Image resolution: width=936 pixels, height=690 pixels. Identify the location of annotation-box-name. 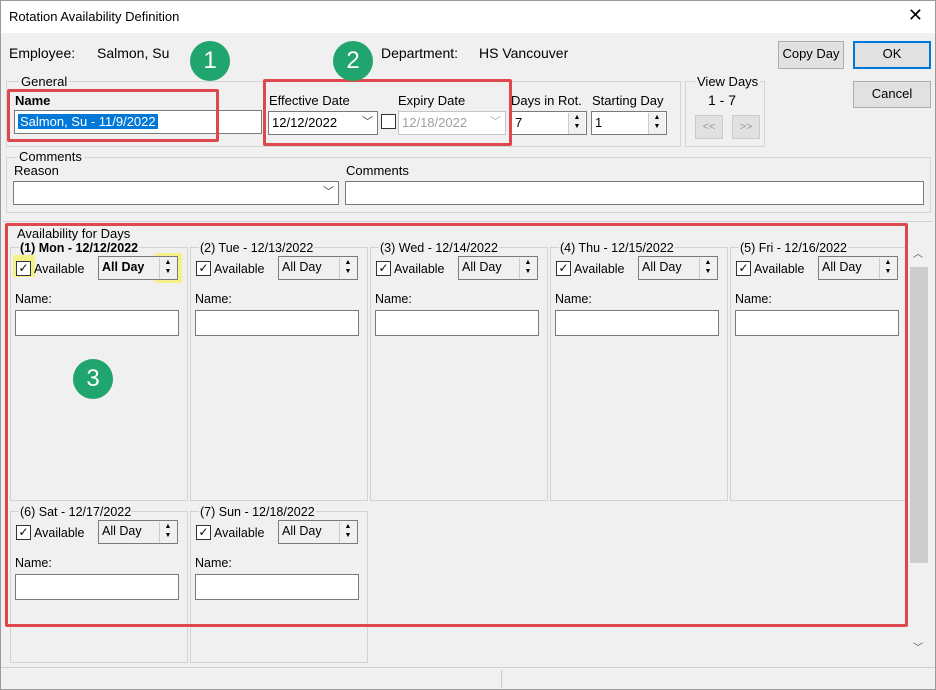
(113, 115).